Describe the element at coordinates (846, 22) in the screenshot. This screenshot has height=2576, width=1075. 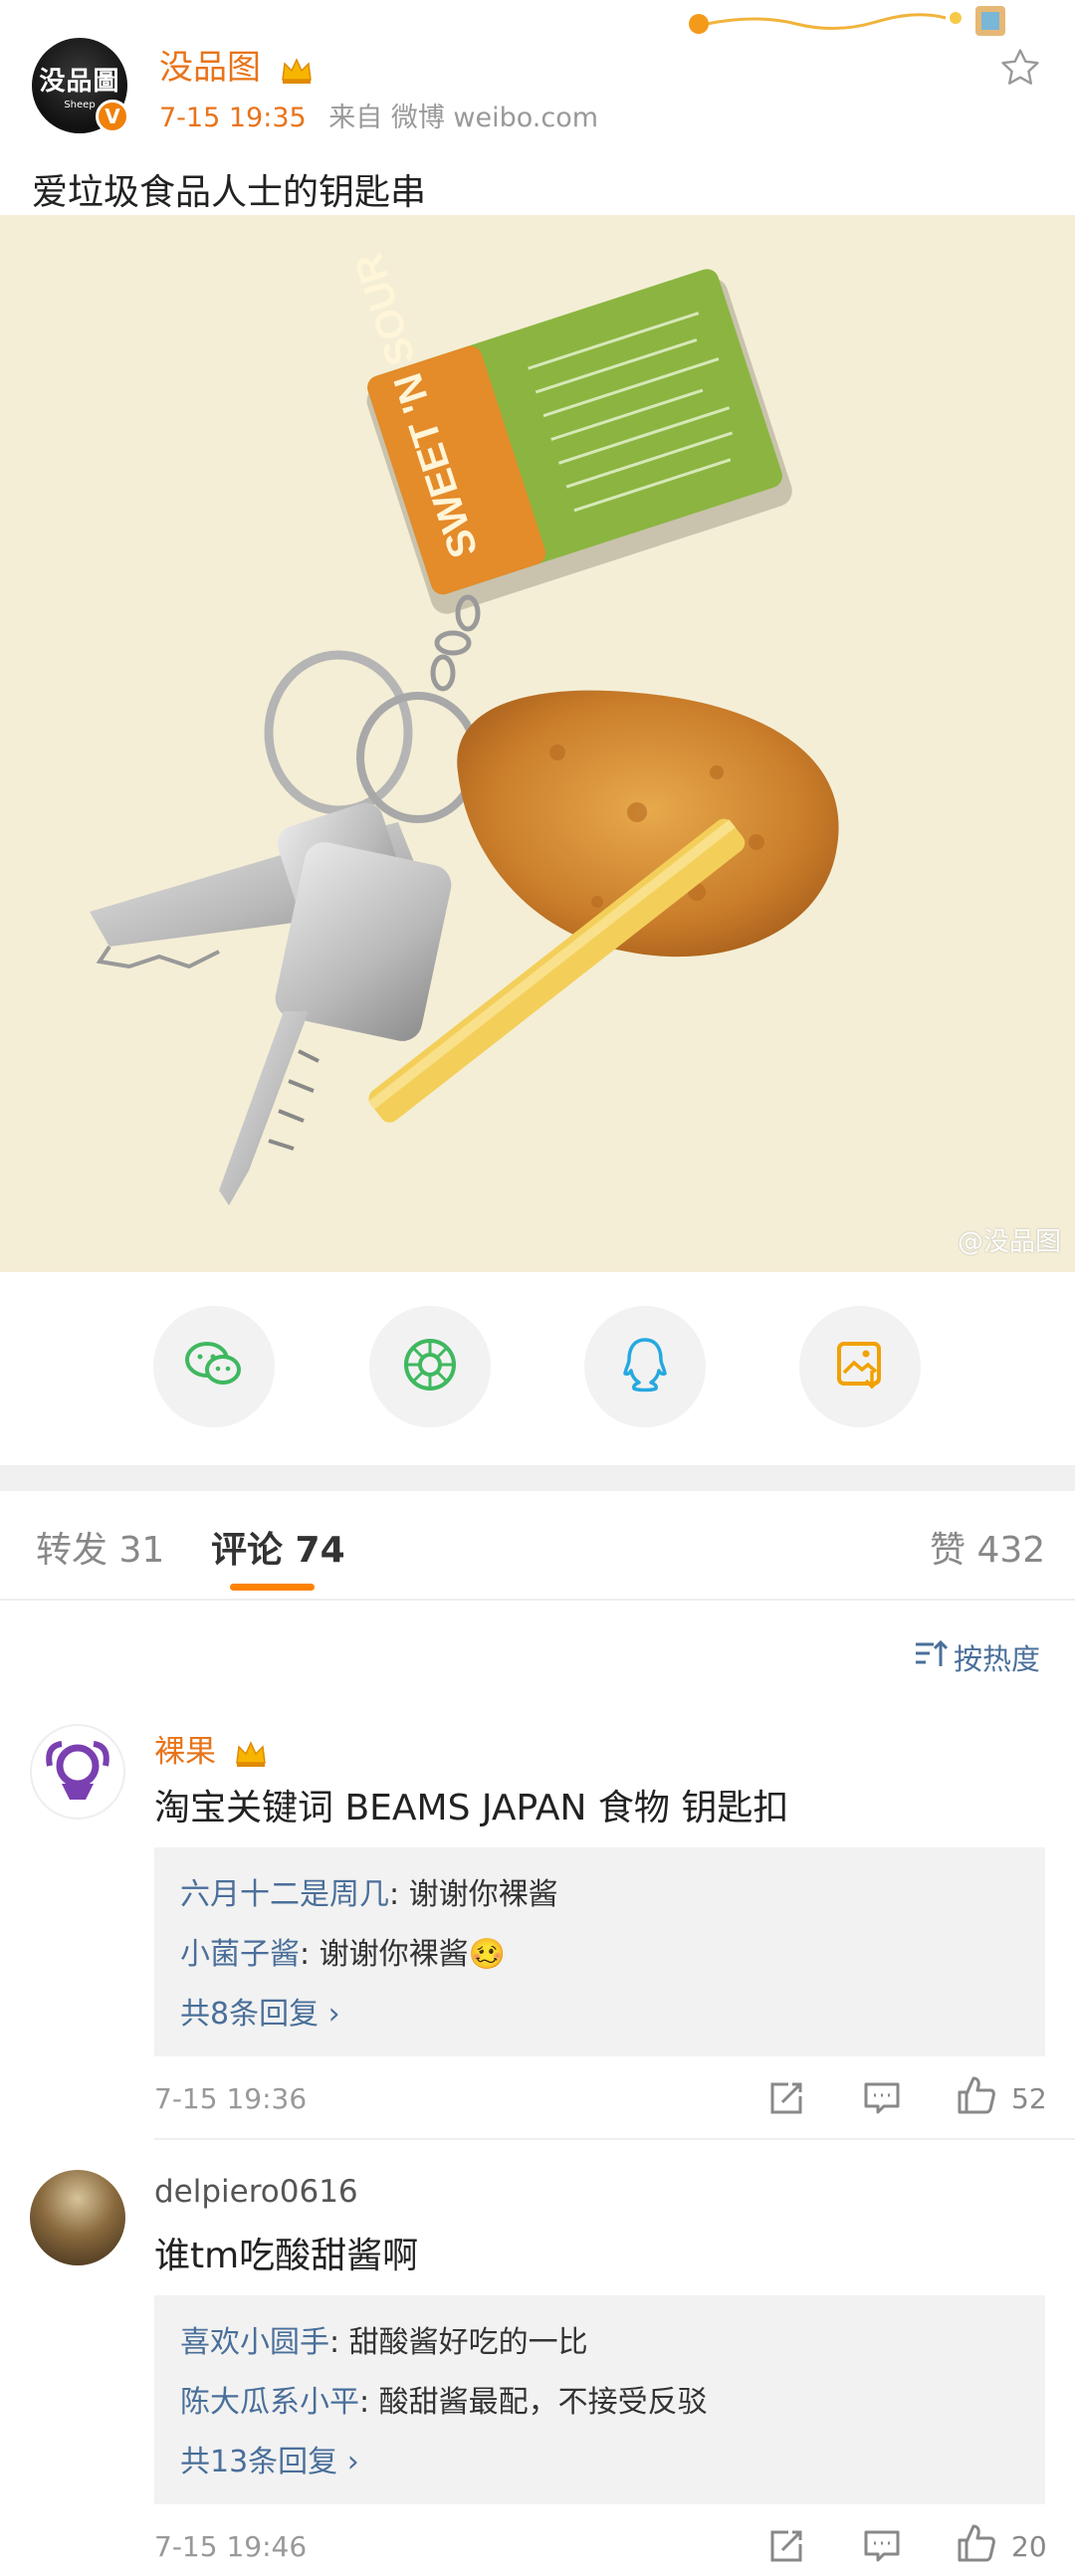
I see `header-decoration` at that location.